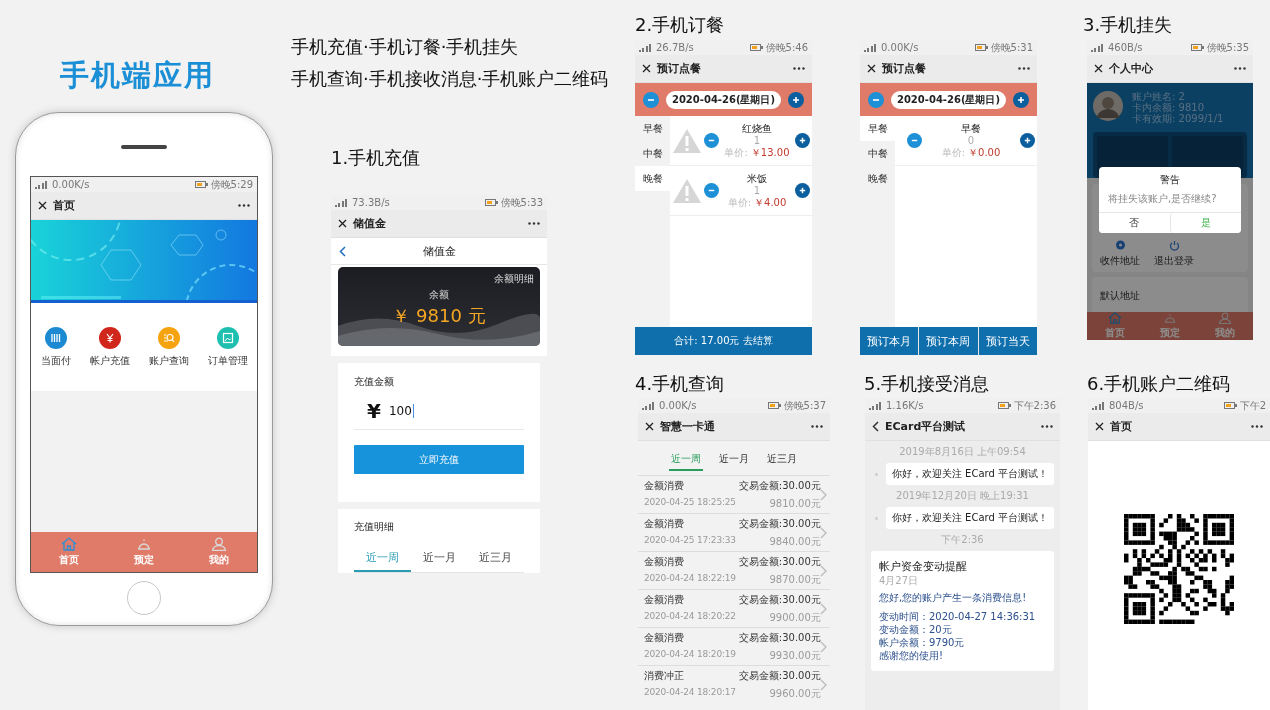  Describe the element at coordinates (1131, 68) in the screenshot. I see `window-title: 个人中心` at that location.